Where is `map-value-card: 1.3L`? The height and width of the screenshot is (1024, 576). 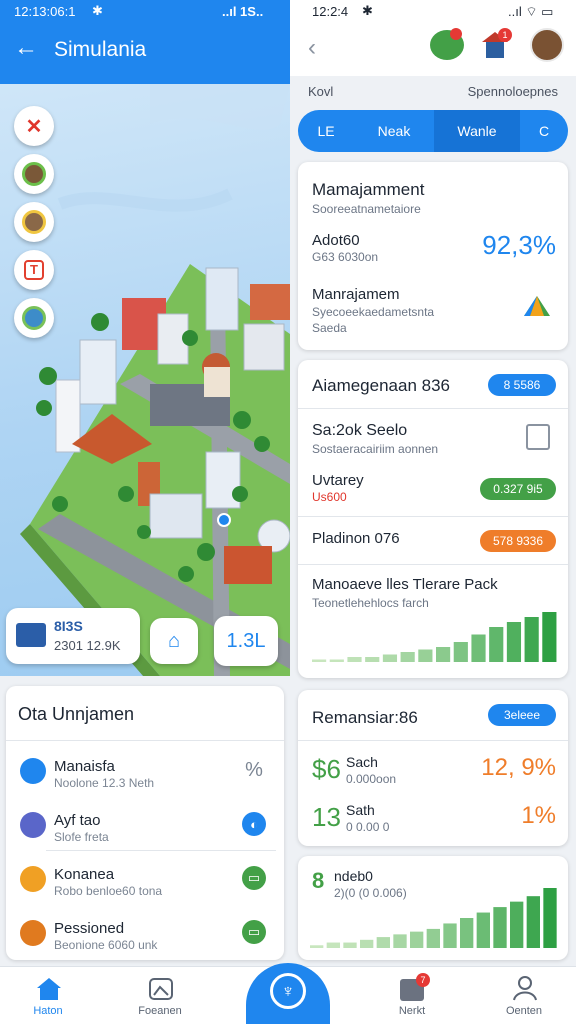
map-value-card: 1.3L is located at coordinates (246, 641).